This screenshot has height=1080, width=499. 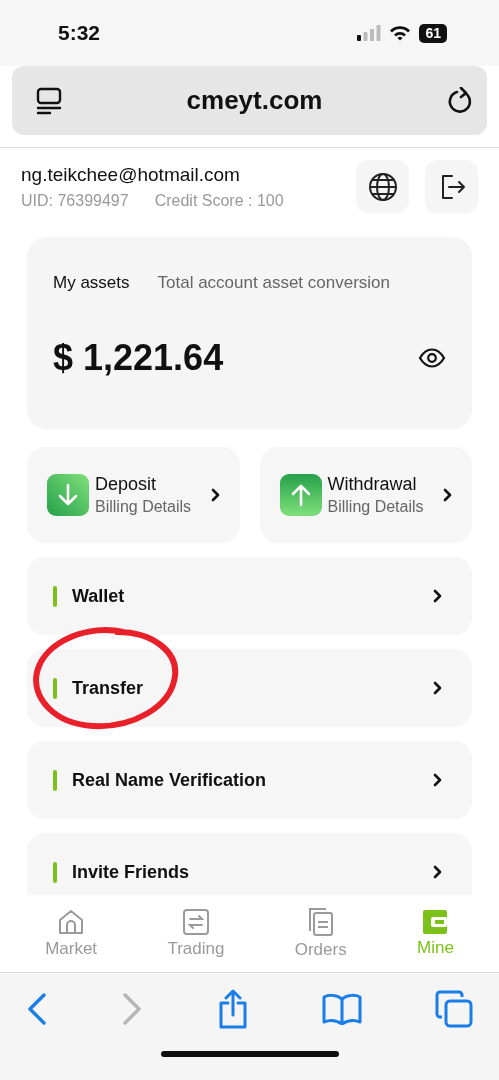 I want to click on signal-icon, so click(x=369, y=33).